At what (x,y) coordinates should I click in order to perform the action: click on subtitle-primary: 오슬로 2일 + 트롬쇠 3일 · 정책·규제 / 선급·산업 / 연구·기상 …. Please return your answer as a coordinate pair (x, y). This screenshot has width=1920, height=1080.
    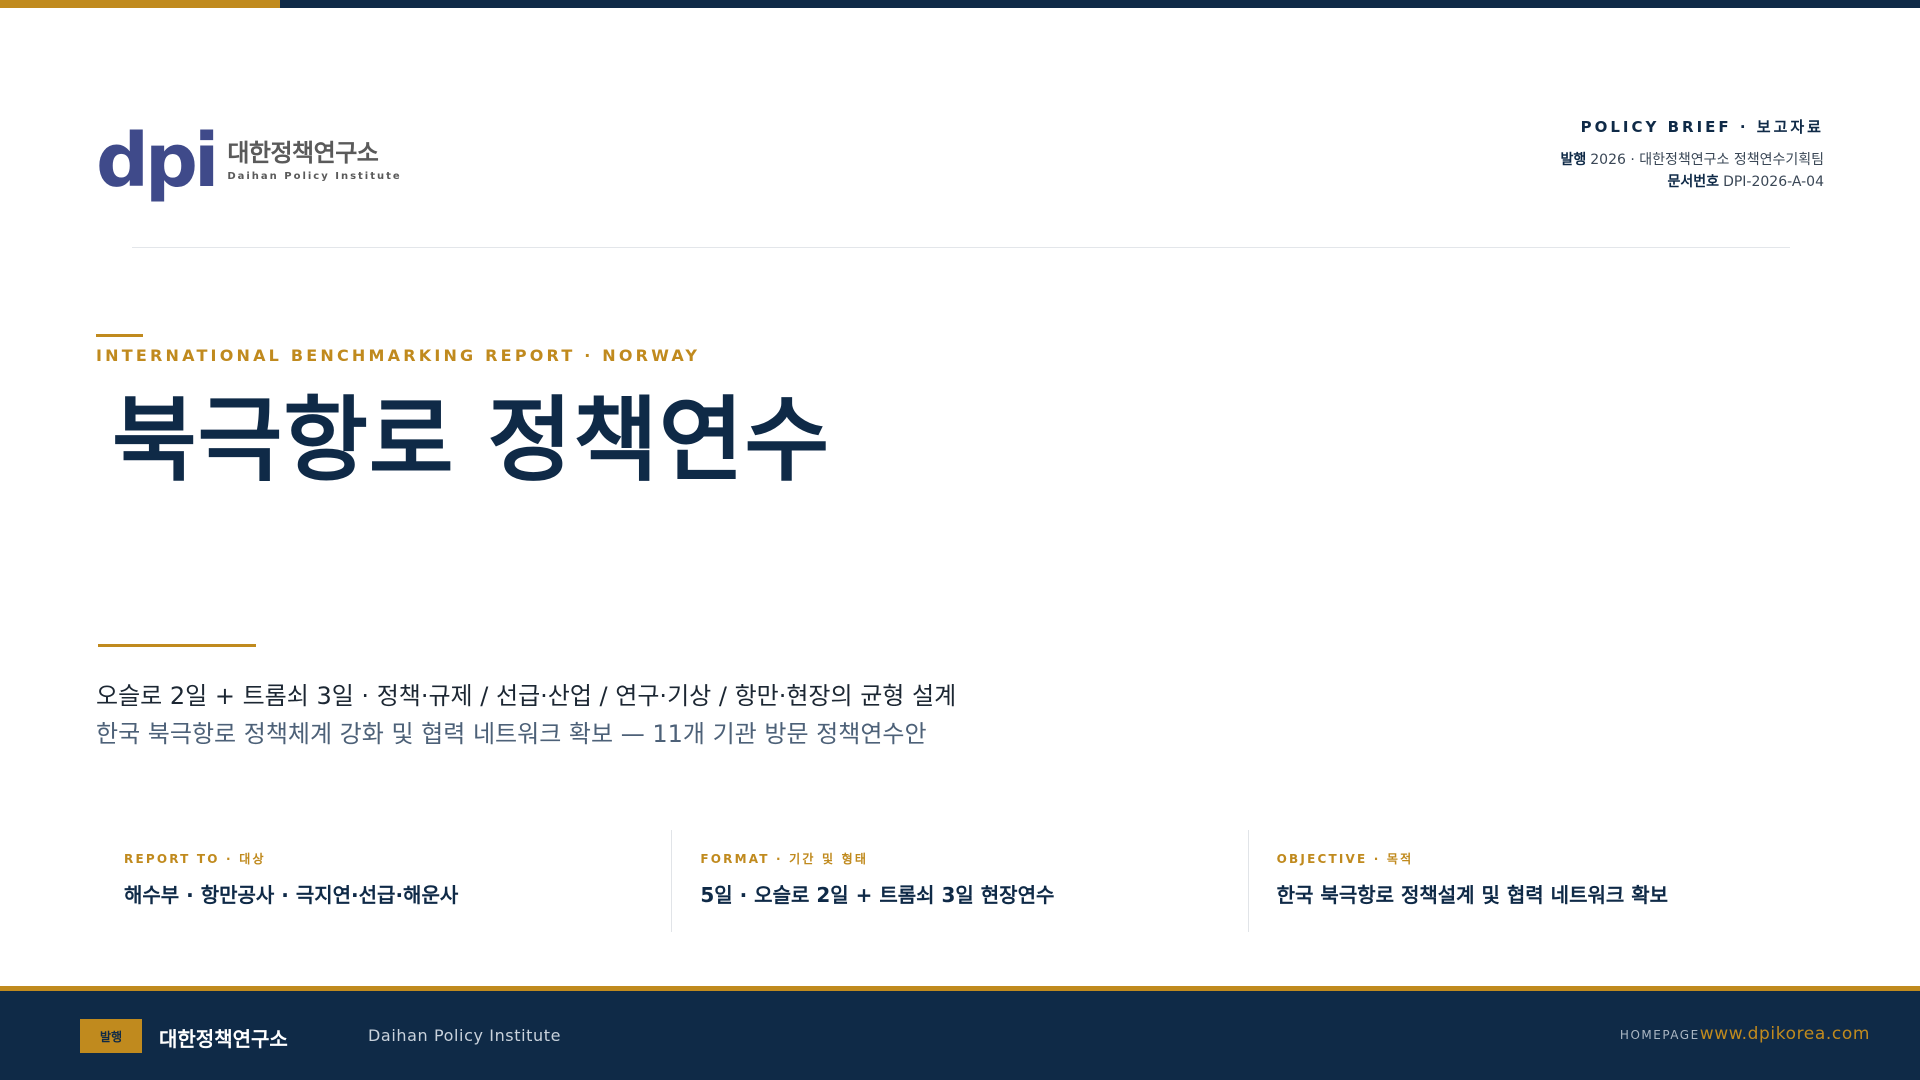
    Looking at the image, I should click on (526, 696).